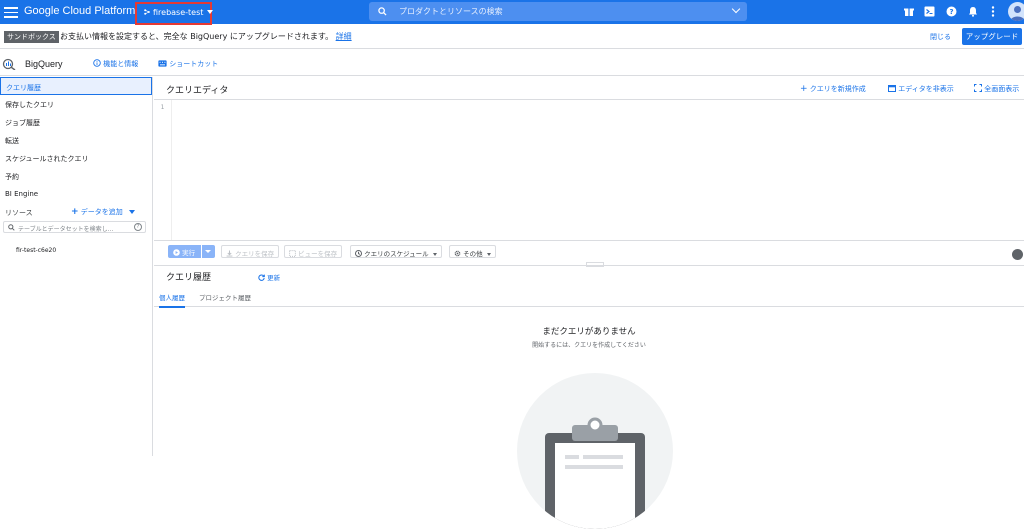 The height and width of the screenshot is (529, 1024). What do you see at coordinates (76, 176) in the screenshot?
I see `sidebar-item-reservations: 予約` at bounding box center [76, 176].